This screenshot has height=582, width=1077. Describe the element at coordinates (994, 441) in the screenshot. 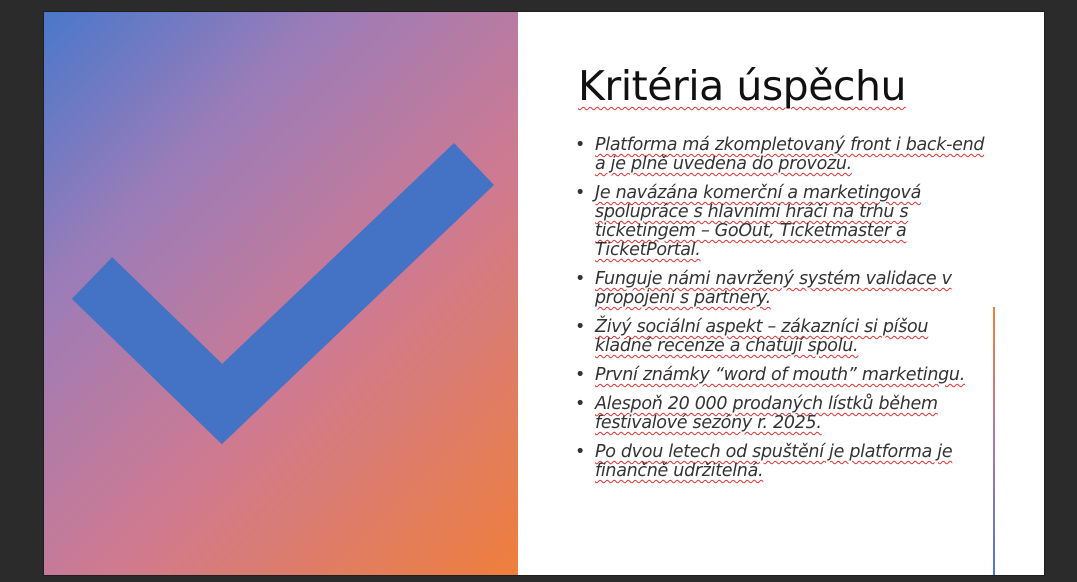

I see `accent-line` at that location.